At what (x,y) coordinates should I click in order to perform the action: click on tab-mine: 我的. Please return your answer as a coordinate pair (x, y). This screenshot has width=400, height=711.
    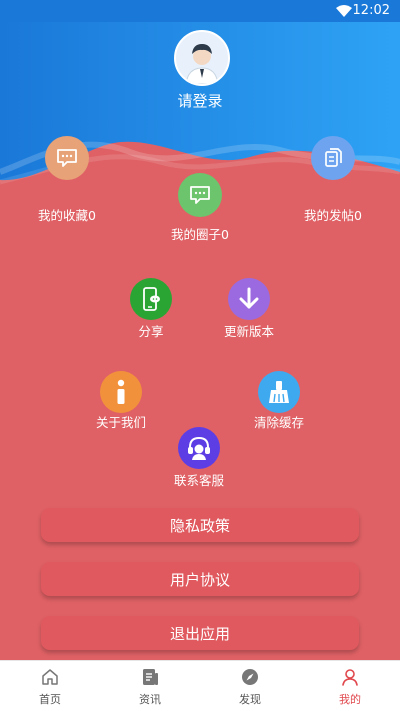
    Looking at the image, I should click on (350, 686).